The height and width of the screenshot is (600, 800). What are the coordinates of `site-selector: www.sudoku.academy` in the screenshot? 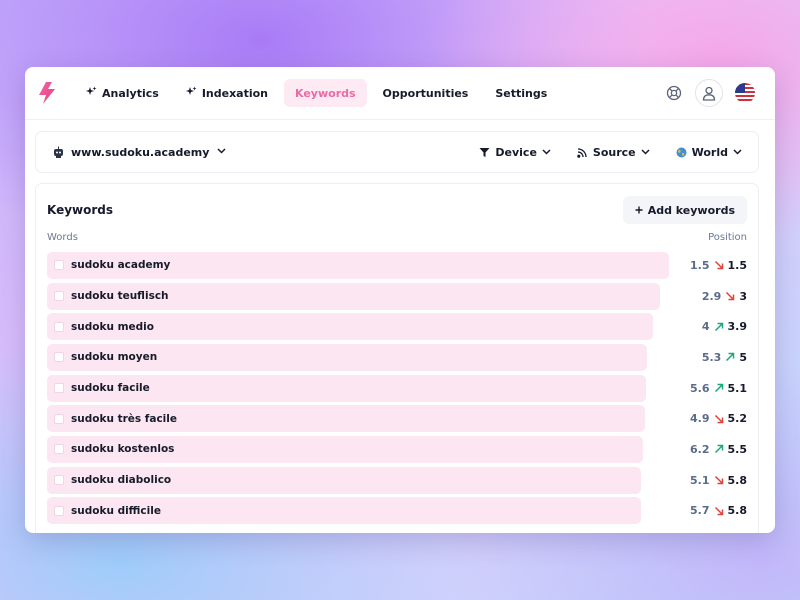 It's located at (139, 152).